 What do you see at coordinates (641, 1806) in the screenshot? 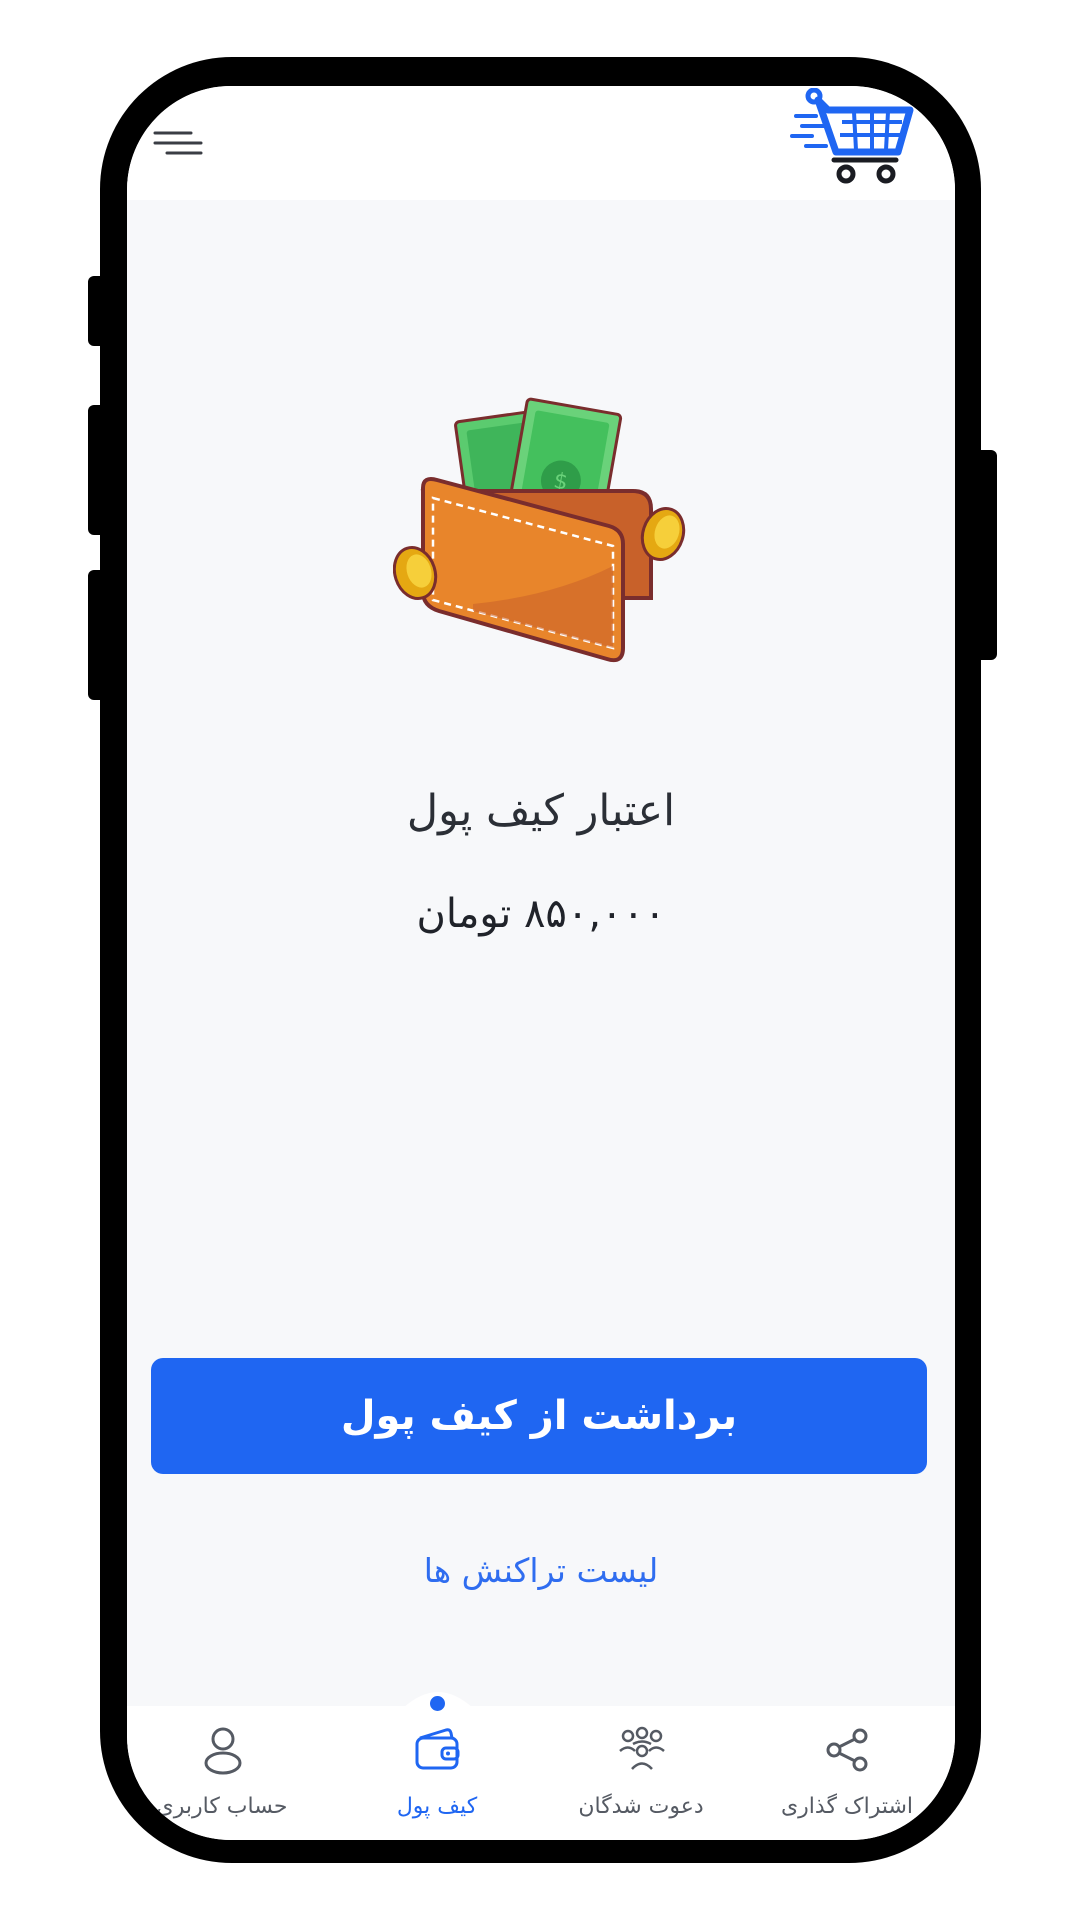
I see `nav-label-invited-users: دعوت شدگان` at bounding box center [641, 1806].